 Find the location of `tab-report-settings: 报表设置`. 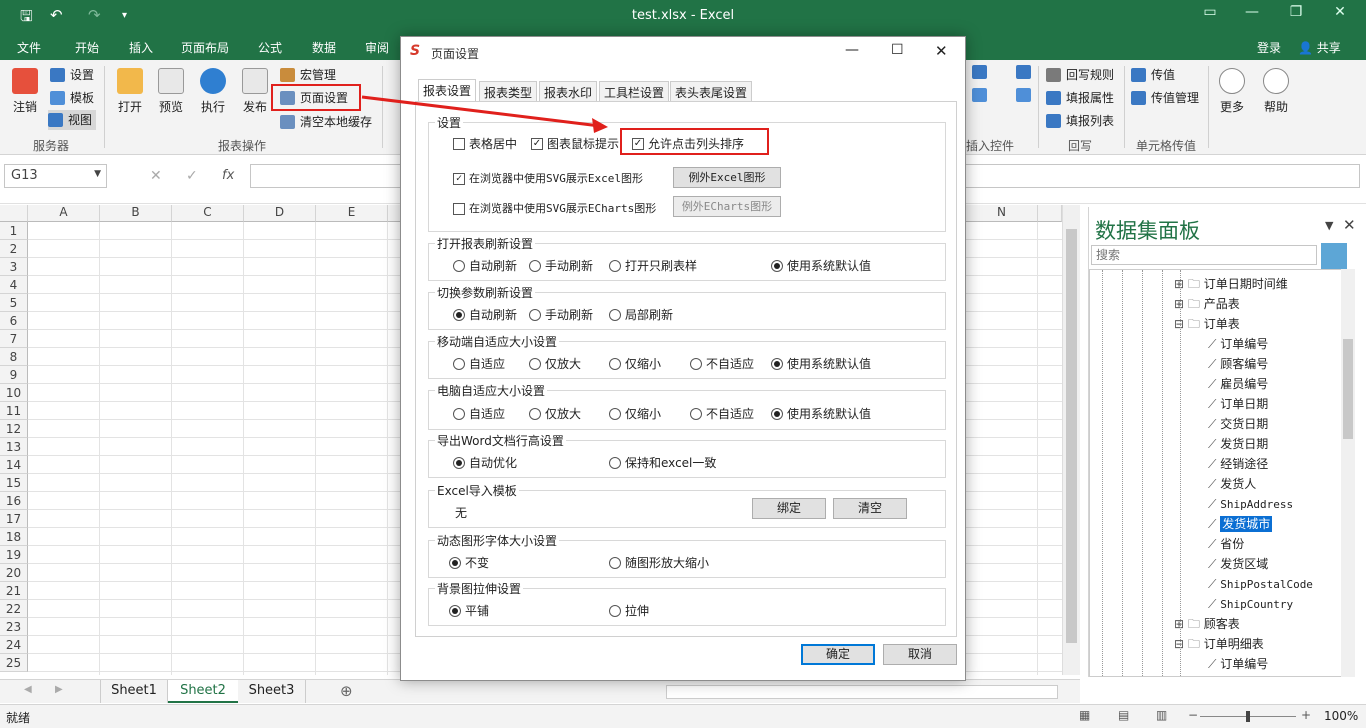

tab-report-settings: 报表设置 is located at coordinates (447, 90).